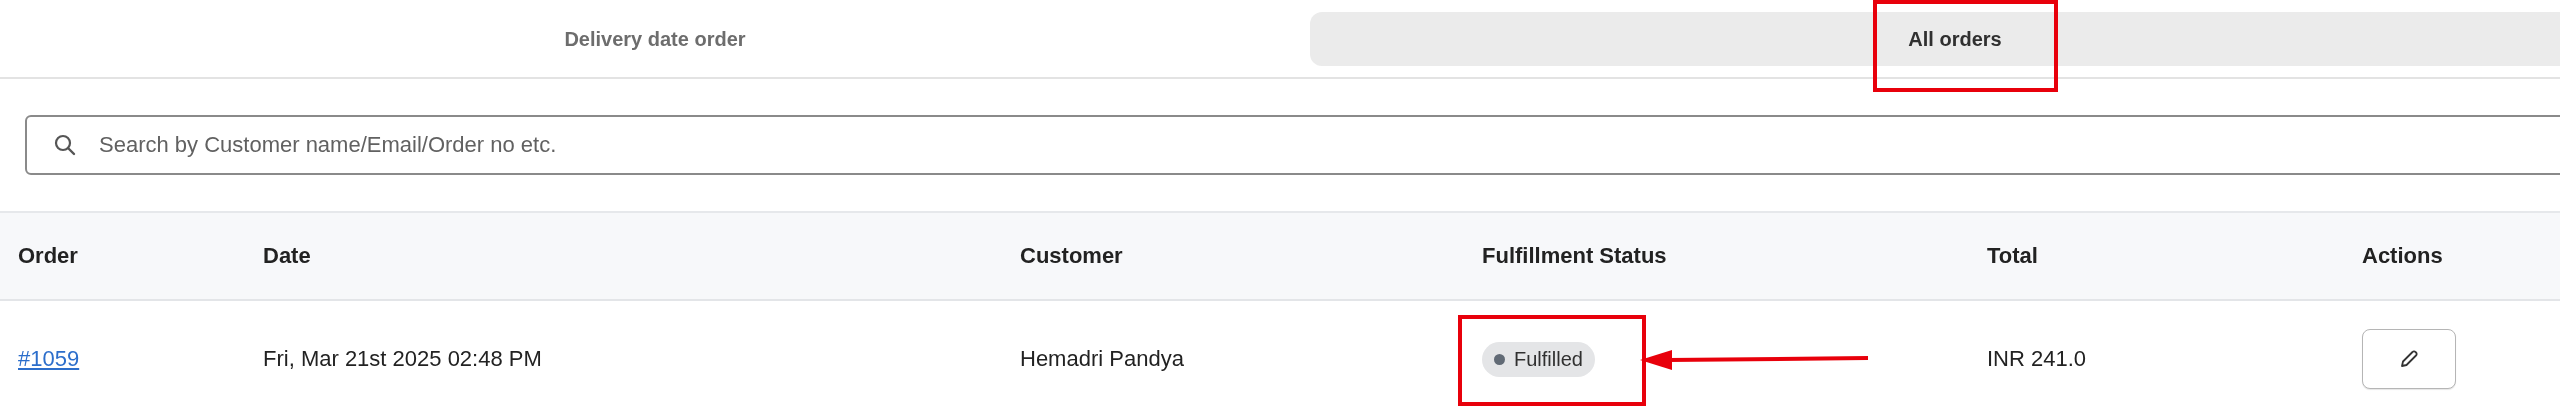 The height and width of the screenshot is (420, 2560). Describe the element at coordinates (1538, 359) in the screenshot. I see `status-badge: Fulfilled` at that location.